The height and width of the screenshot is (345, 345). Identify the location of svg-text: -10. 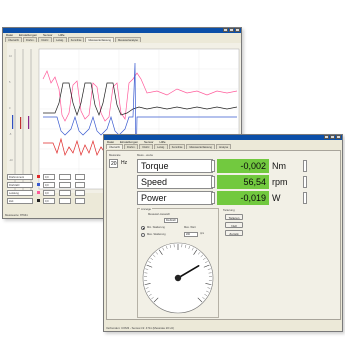
(11, 160).